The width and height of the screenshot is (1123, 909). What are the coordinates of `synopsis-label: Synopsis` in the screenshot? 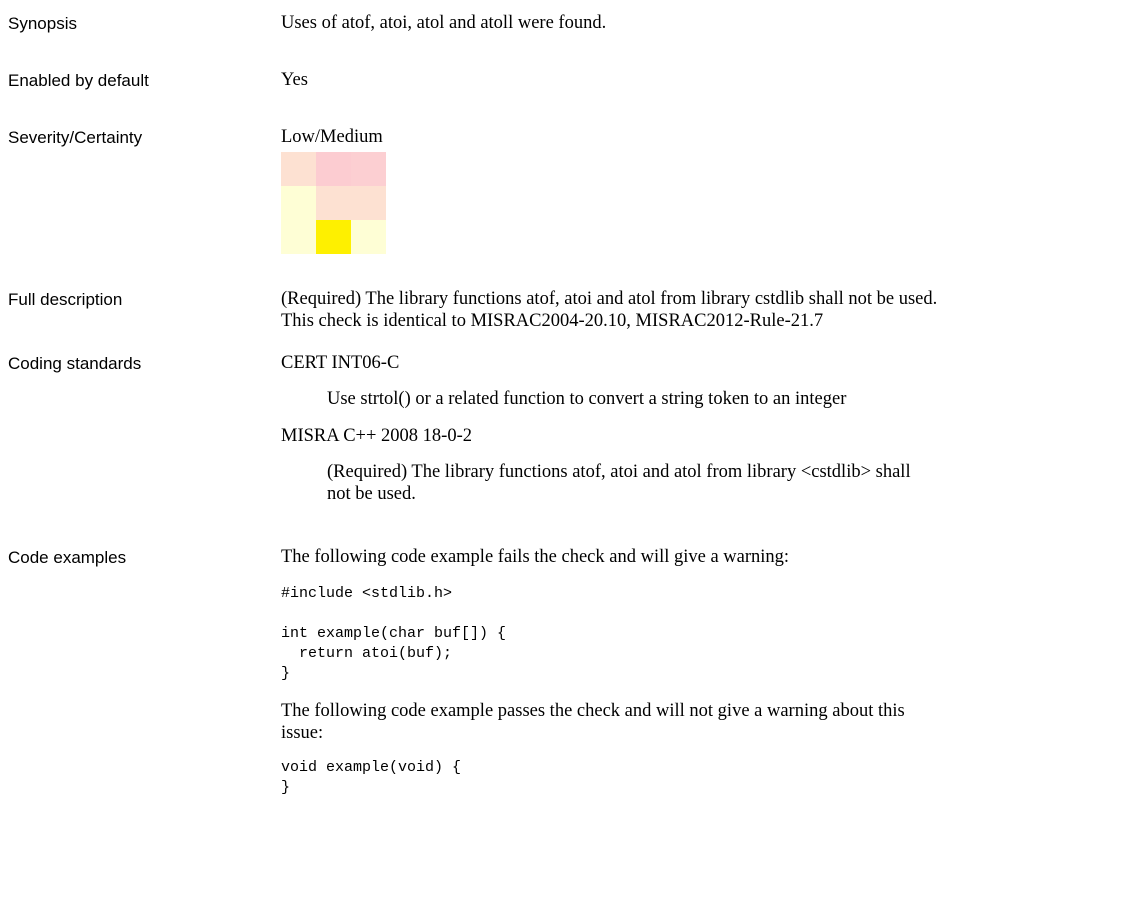 It's located at (42, 23).